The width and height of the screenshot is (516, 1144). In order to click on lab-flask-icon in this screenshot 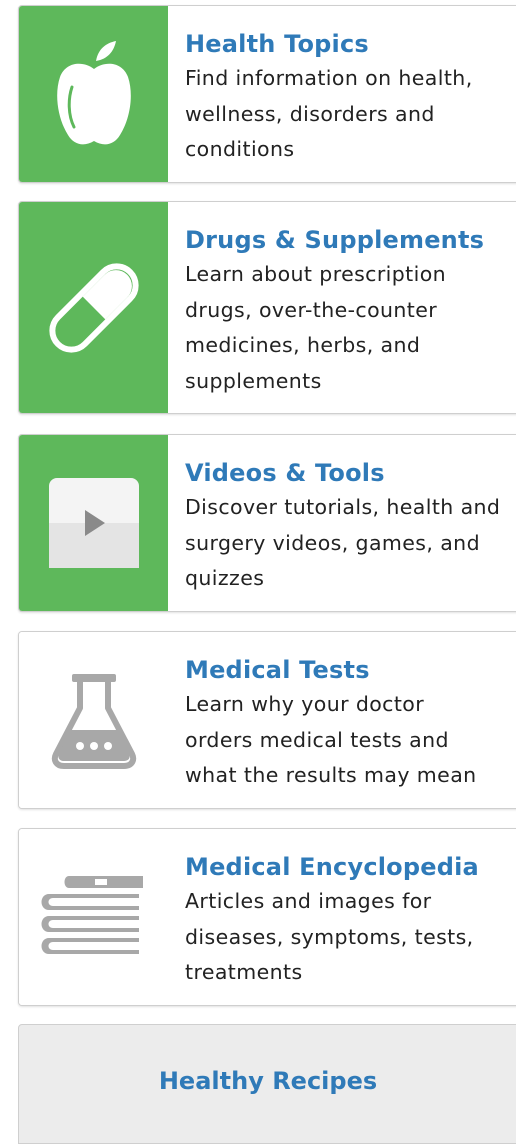, I will do `click(93, 721)`.